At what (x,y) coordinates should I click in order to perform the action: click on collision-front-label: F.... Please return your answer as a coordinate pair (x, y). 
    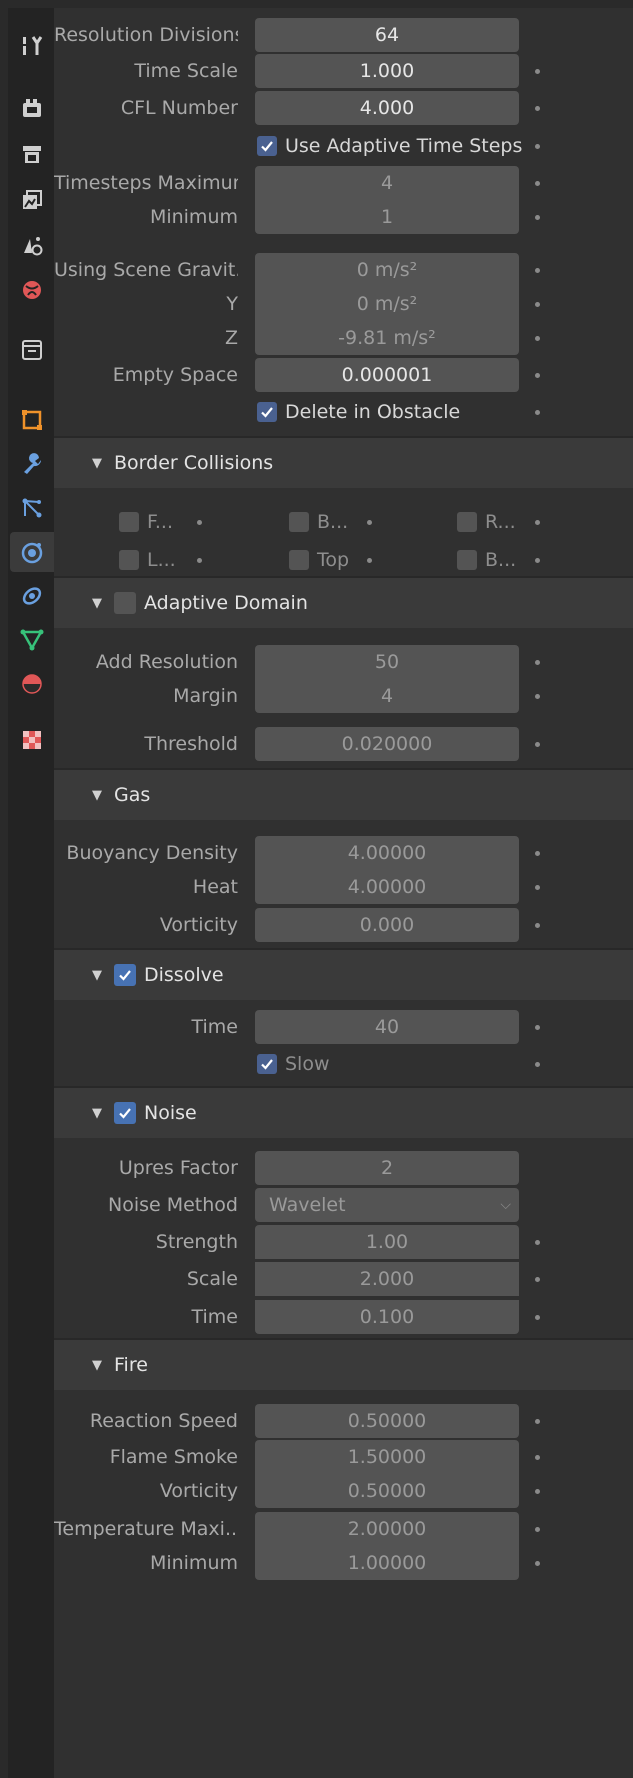
    Looking at the image, I should click on (160, 522).